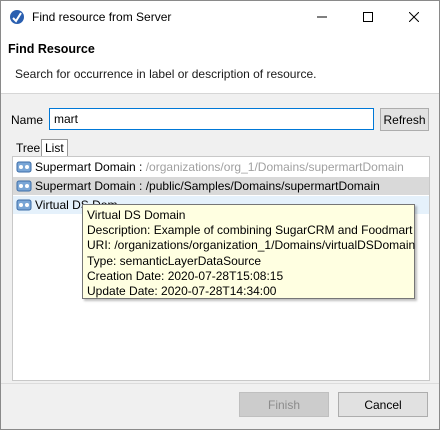 Image resolution: width=440 pixels, height=430 pixels. Describe the element at coordinates (414, 16) in the screenshot. I see `close-icon` at that location.